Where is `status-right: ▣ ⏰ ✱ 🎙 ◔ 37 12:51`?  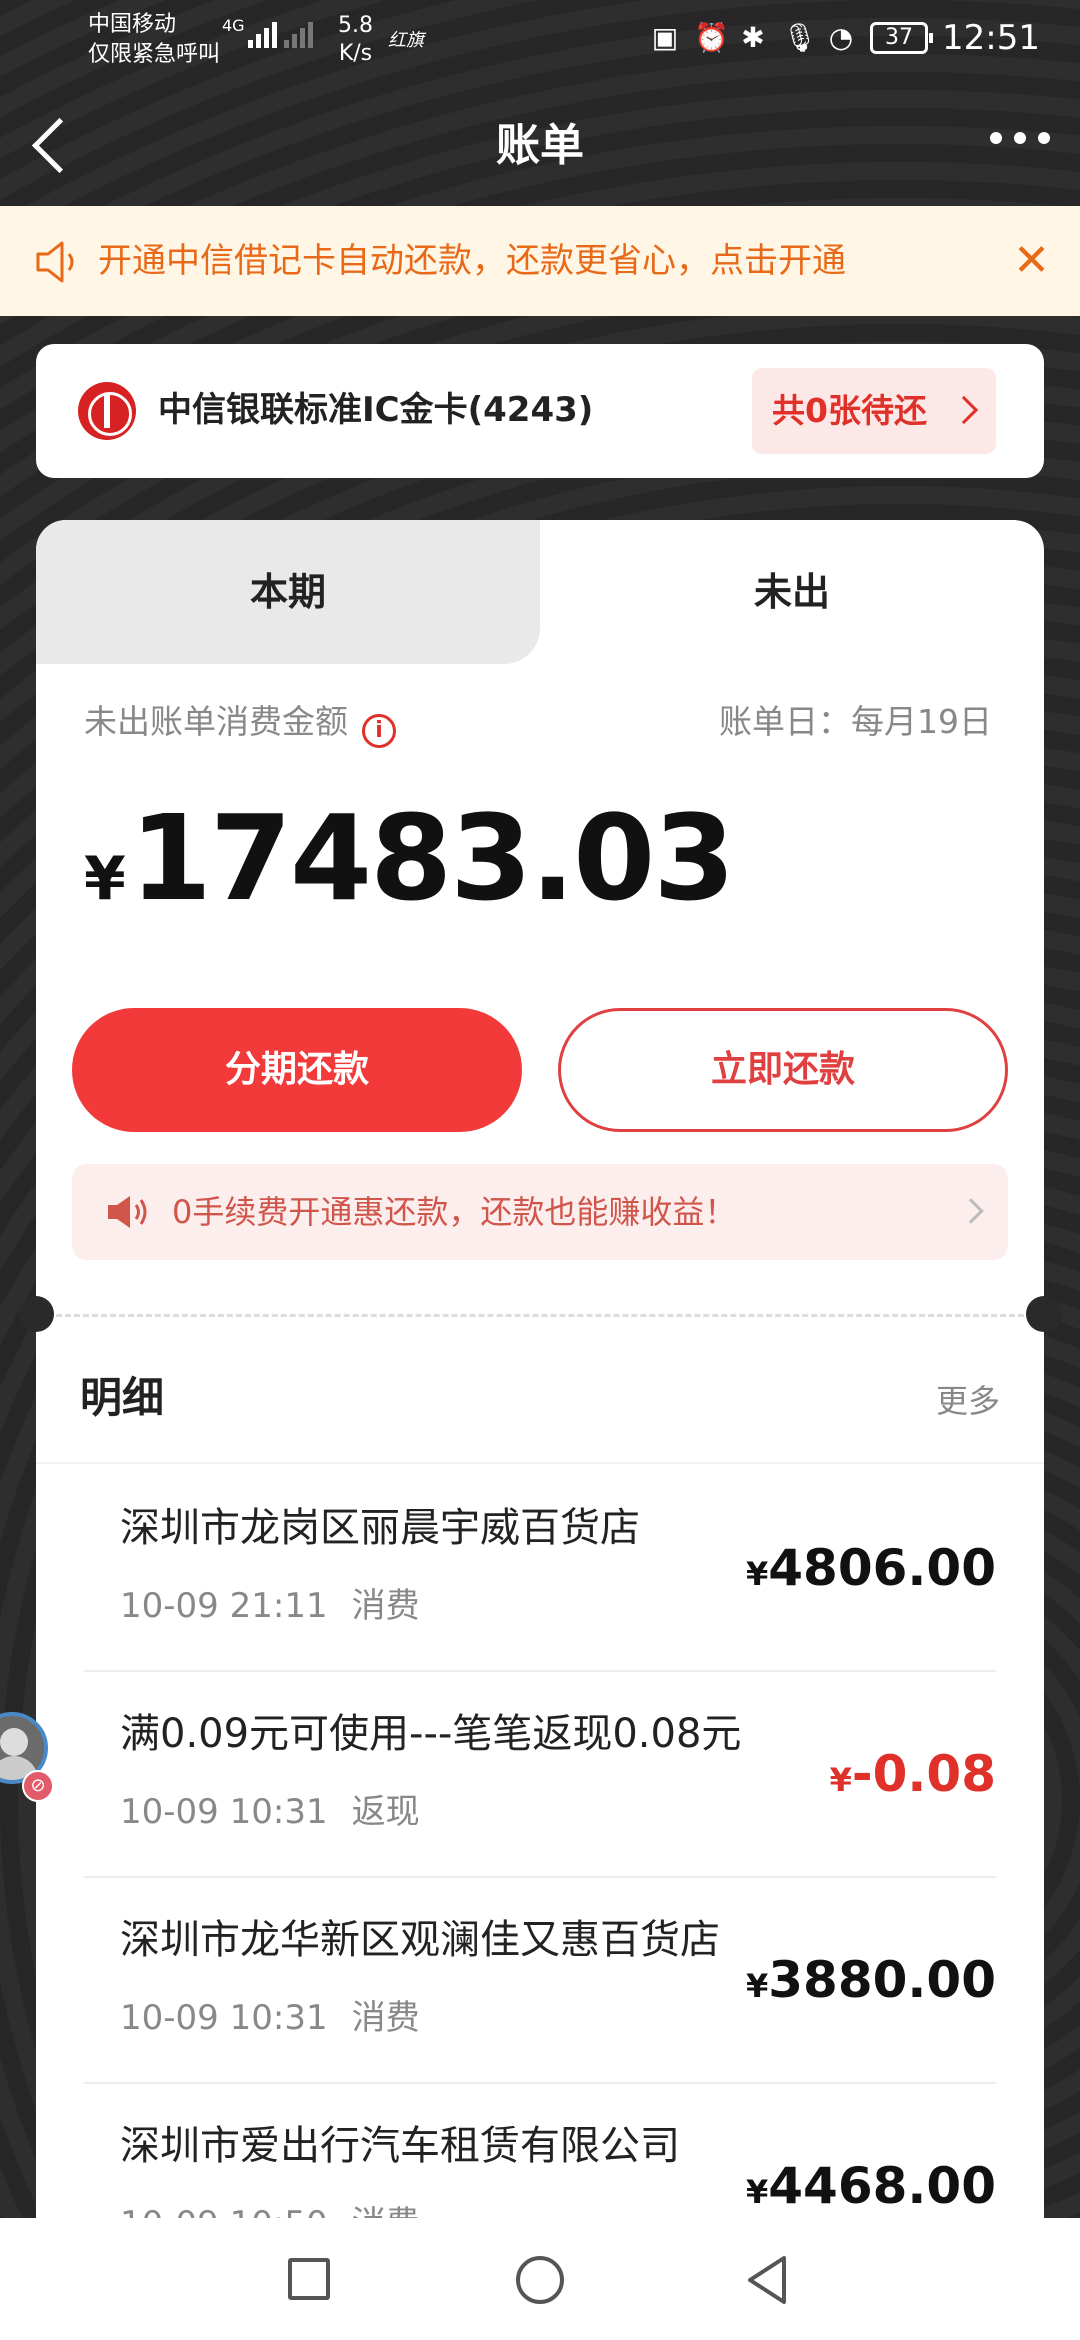
status-right: ▣ ⏰ ✱ 🎙 ◔ 37 12:51 is located at coordinates (845, 38).